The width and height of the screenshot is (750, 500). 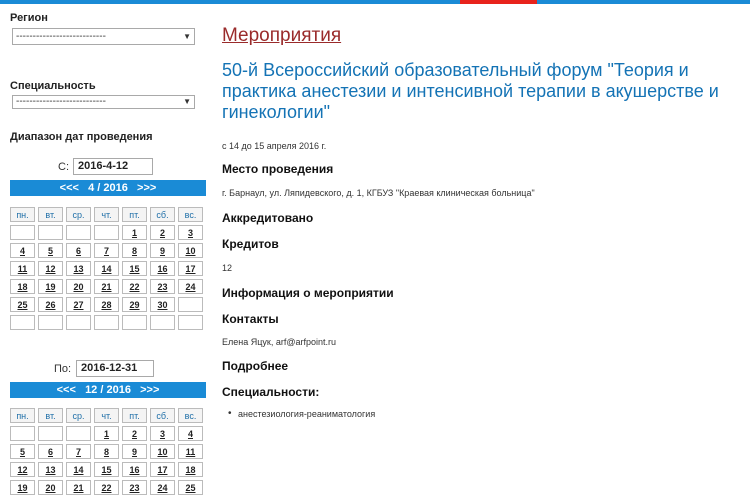 I want to click on date-from-label: С:, so click(x=63, y=167).